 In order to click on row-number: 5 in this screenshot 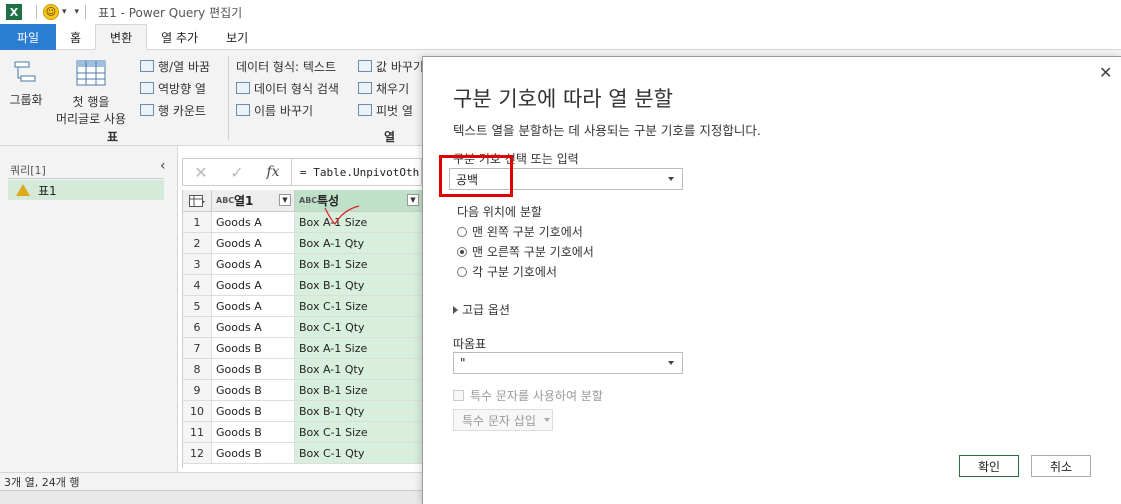, I will do `click(197, 306)`.